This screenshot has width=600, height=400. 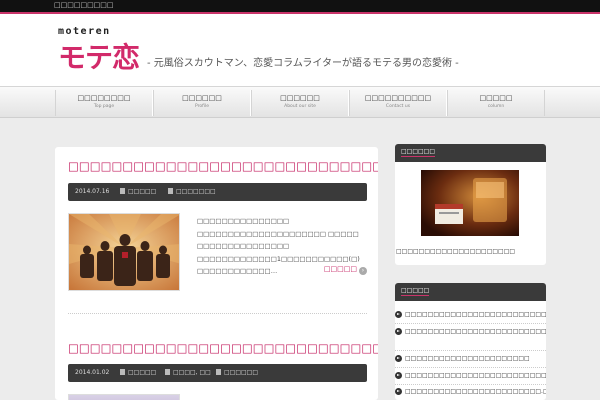 I want to click on nav-label: □□□□□□□□, so click(x=104, y=98).